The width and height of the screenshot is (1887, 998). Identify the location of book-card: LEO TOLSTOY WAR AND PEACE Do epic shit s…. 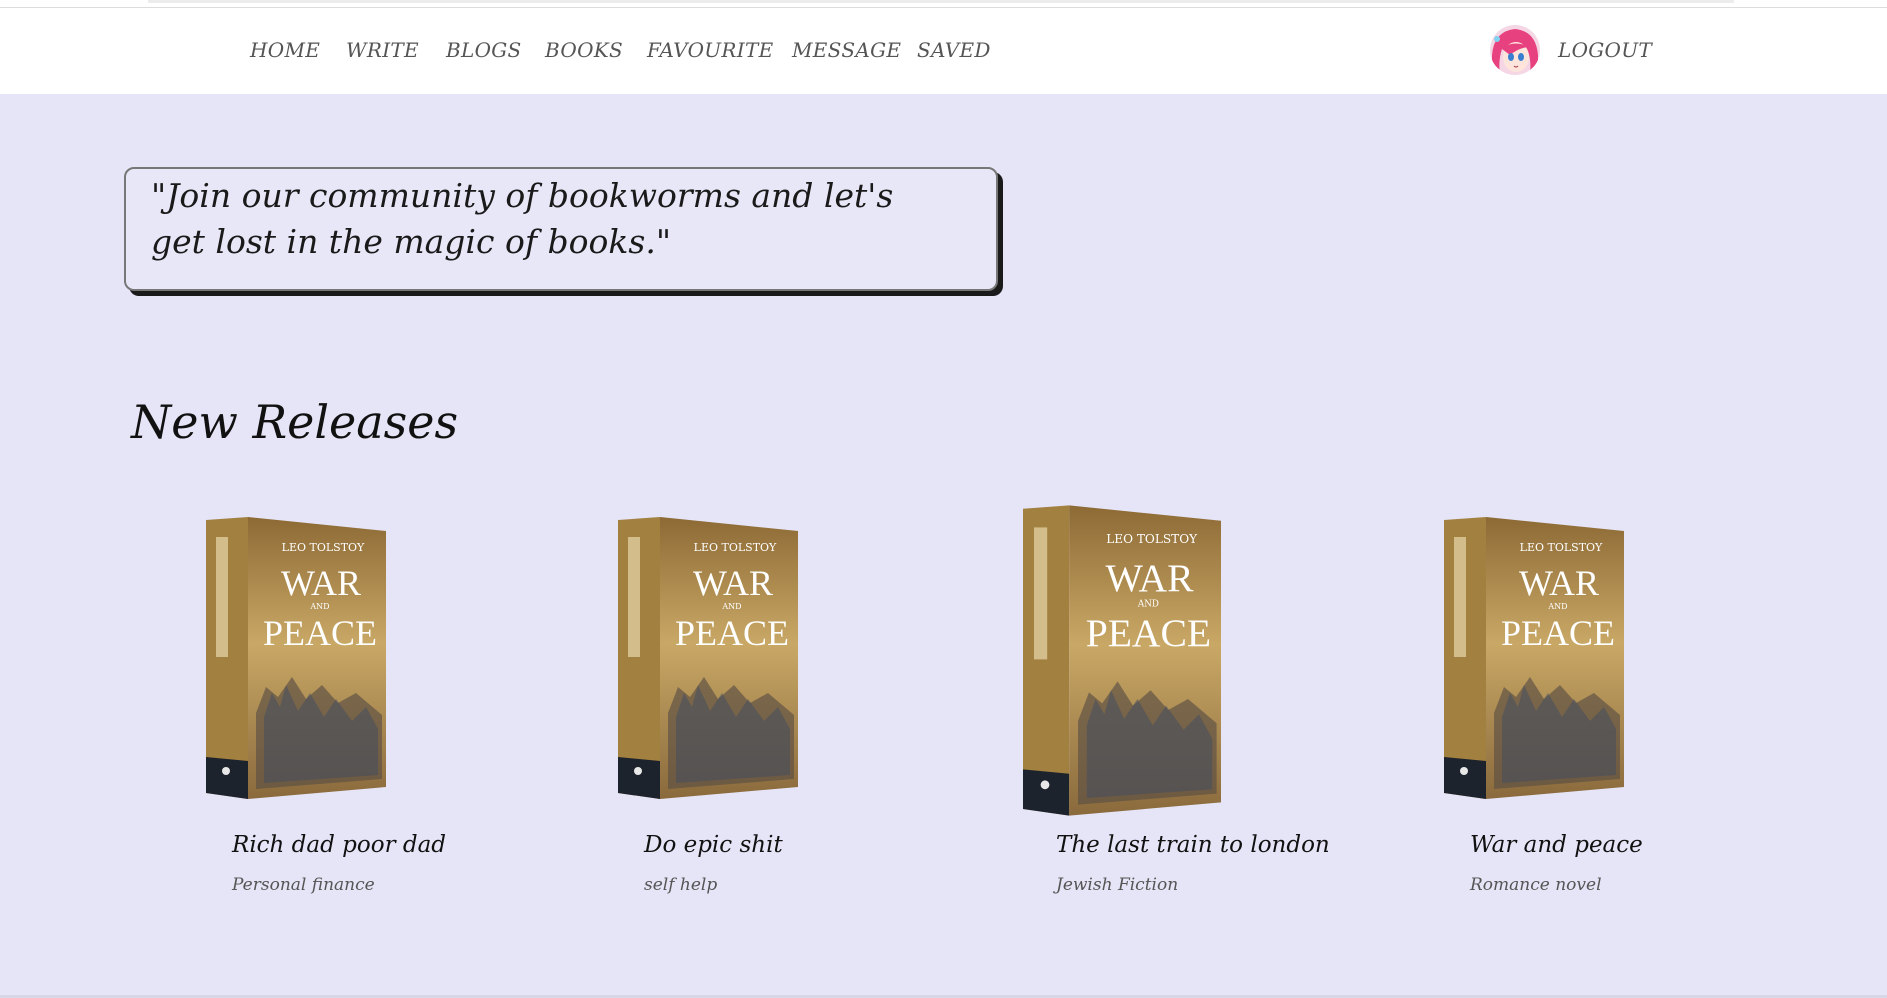
(748, 710).